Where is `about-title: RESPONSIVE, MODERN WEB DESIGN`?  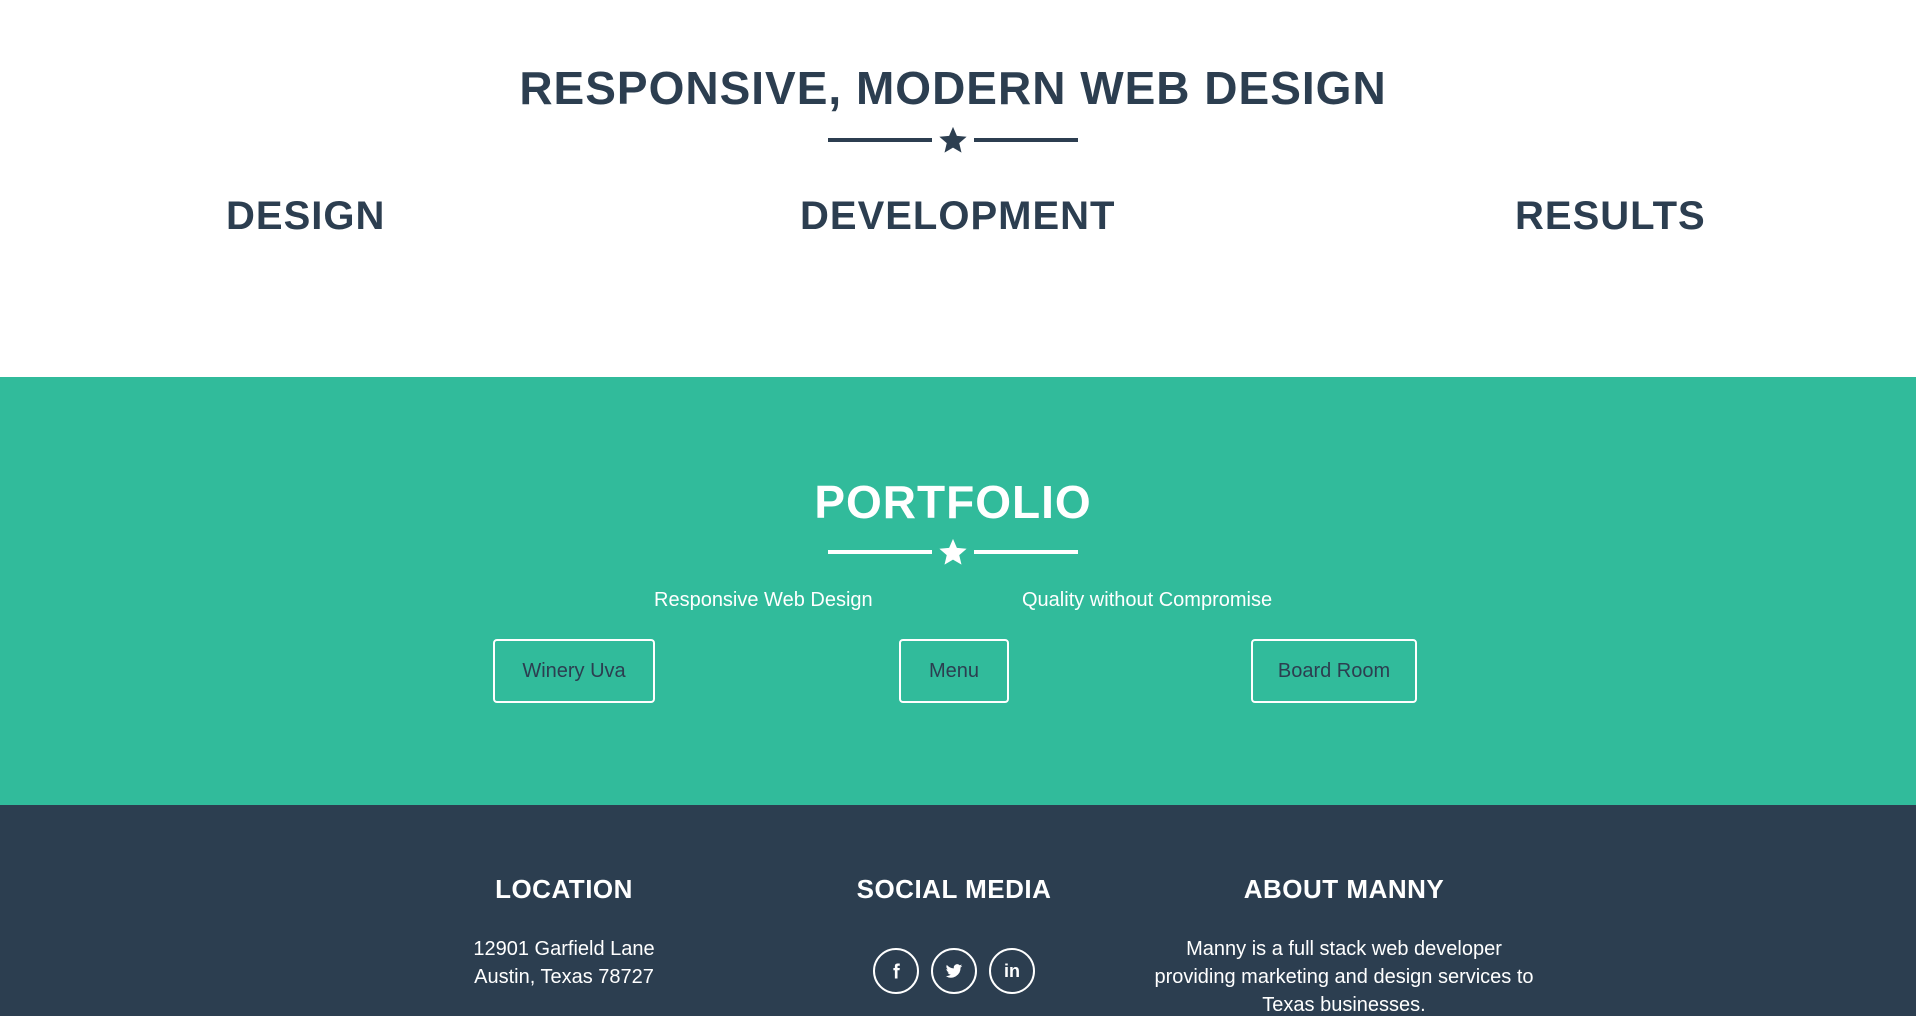
about-title: RESPONSIVE, MODERN WEB DESIGN is located at coordinates (953, 88).